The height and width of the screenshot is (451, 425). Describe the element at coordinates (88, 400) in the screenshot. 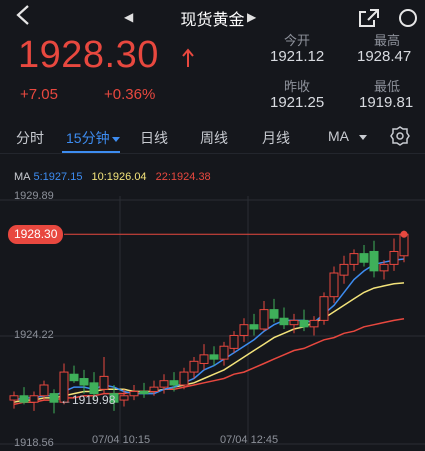

I see `low-price-marker: ←1919.98` at that location.